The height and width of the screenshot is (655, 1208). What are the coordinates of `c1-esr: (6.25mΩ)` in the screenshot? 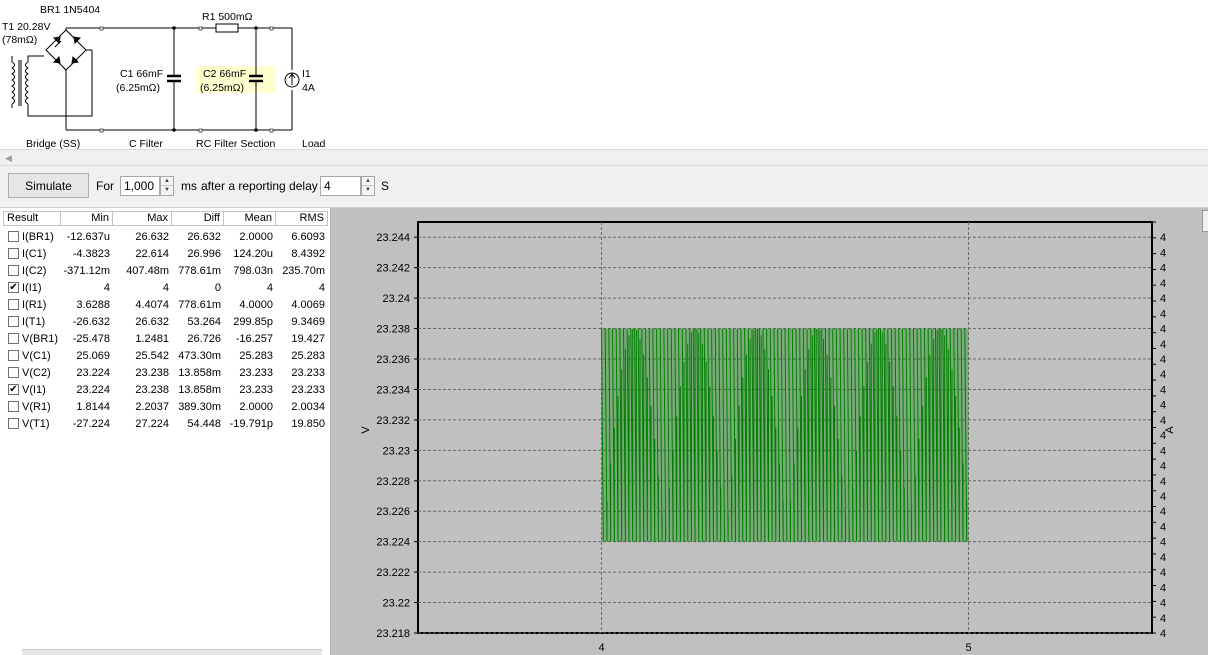 It's located at (138, 88).